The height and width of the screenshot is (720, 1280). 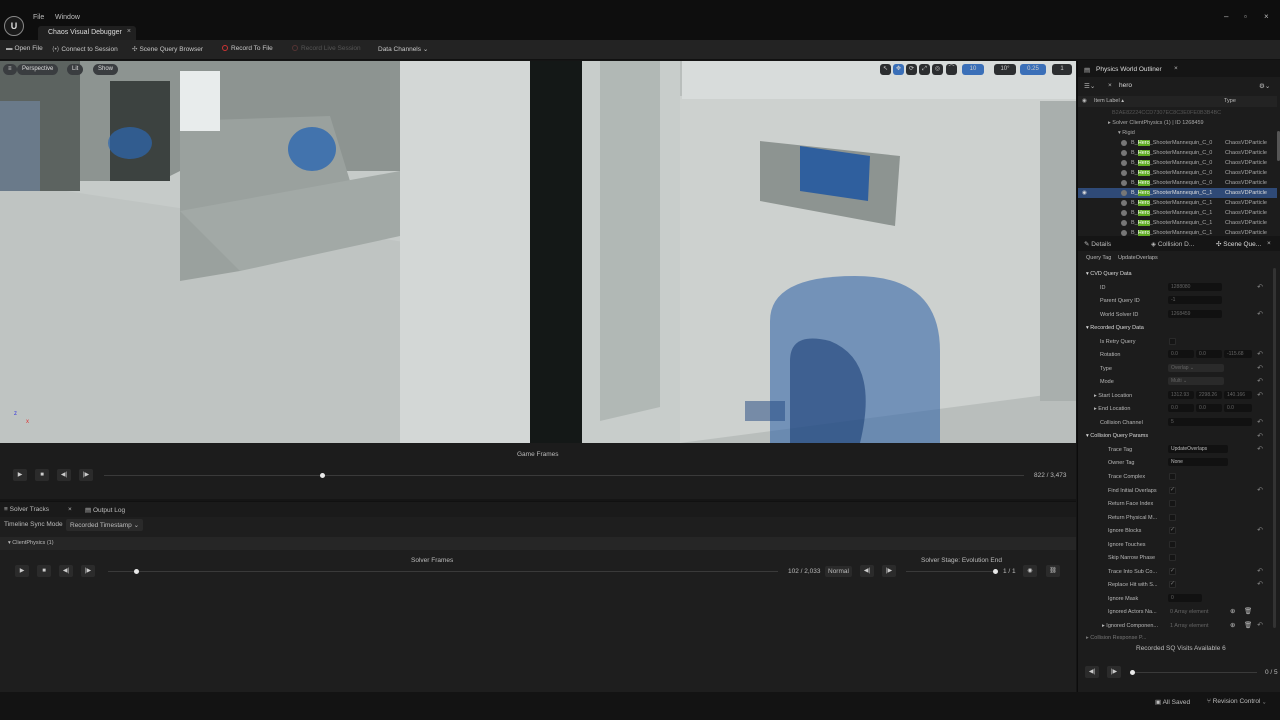 I want to click on start-y-field: 2298.26, so click(x=1209, y=395).